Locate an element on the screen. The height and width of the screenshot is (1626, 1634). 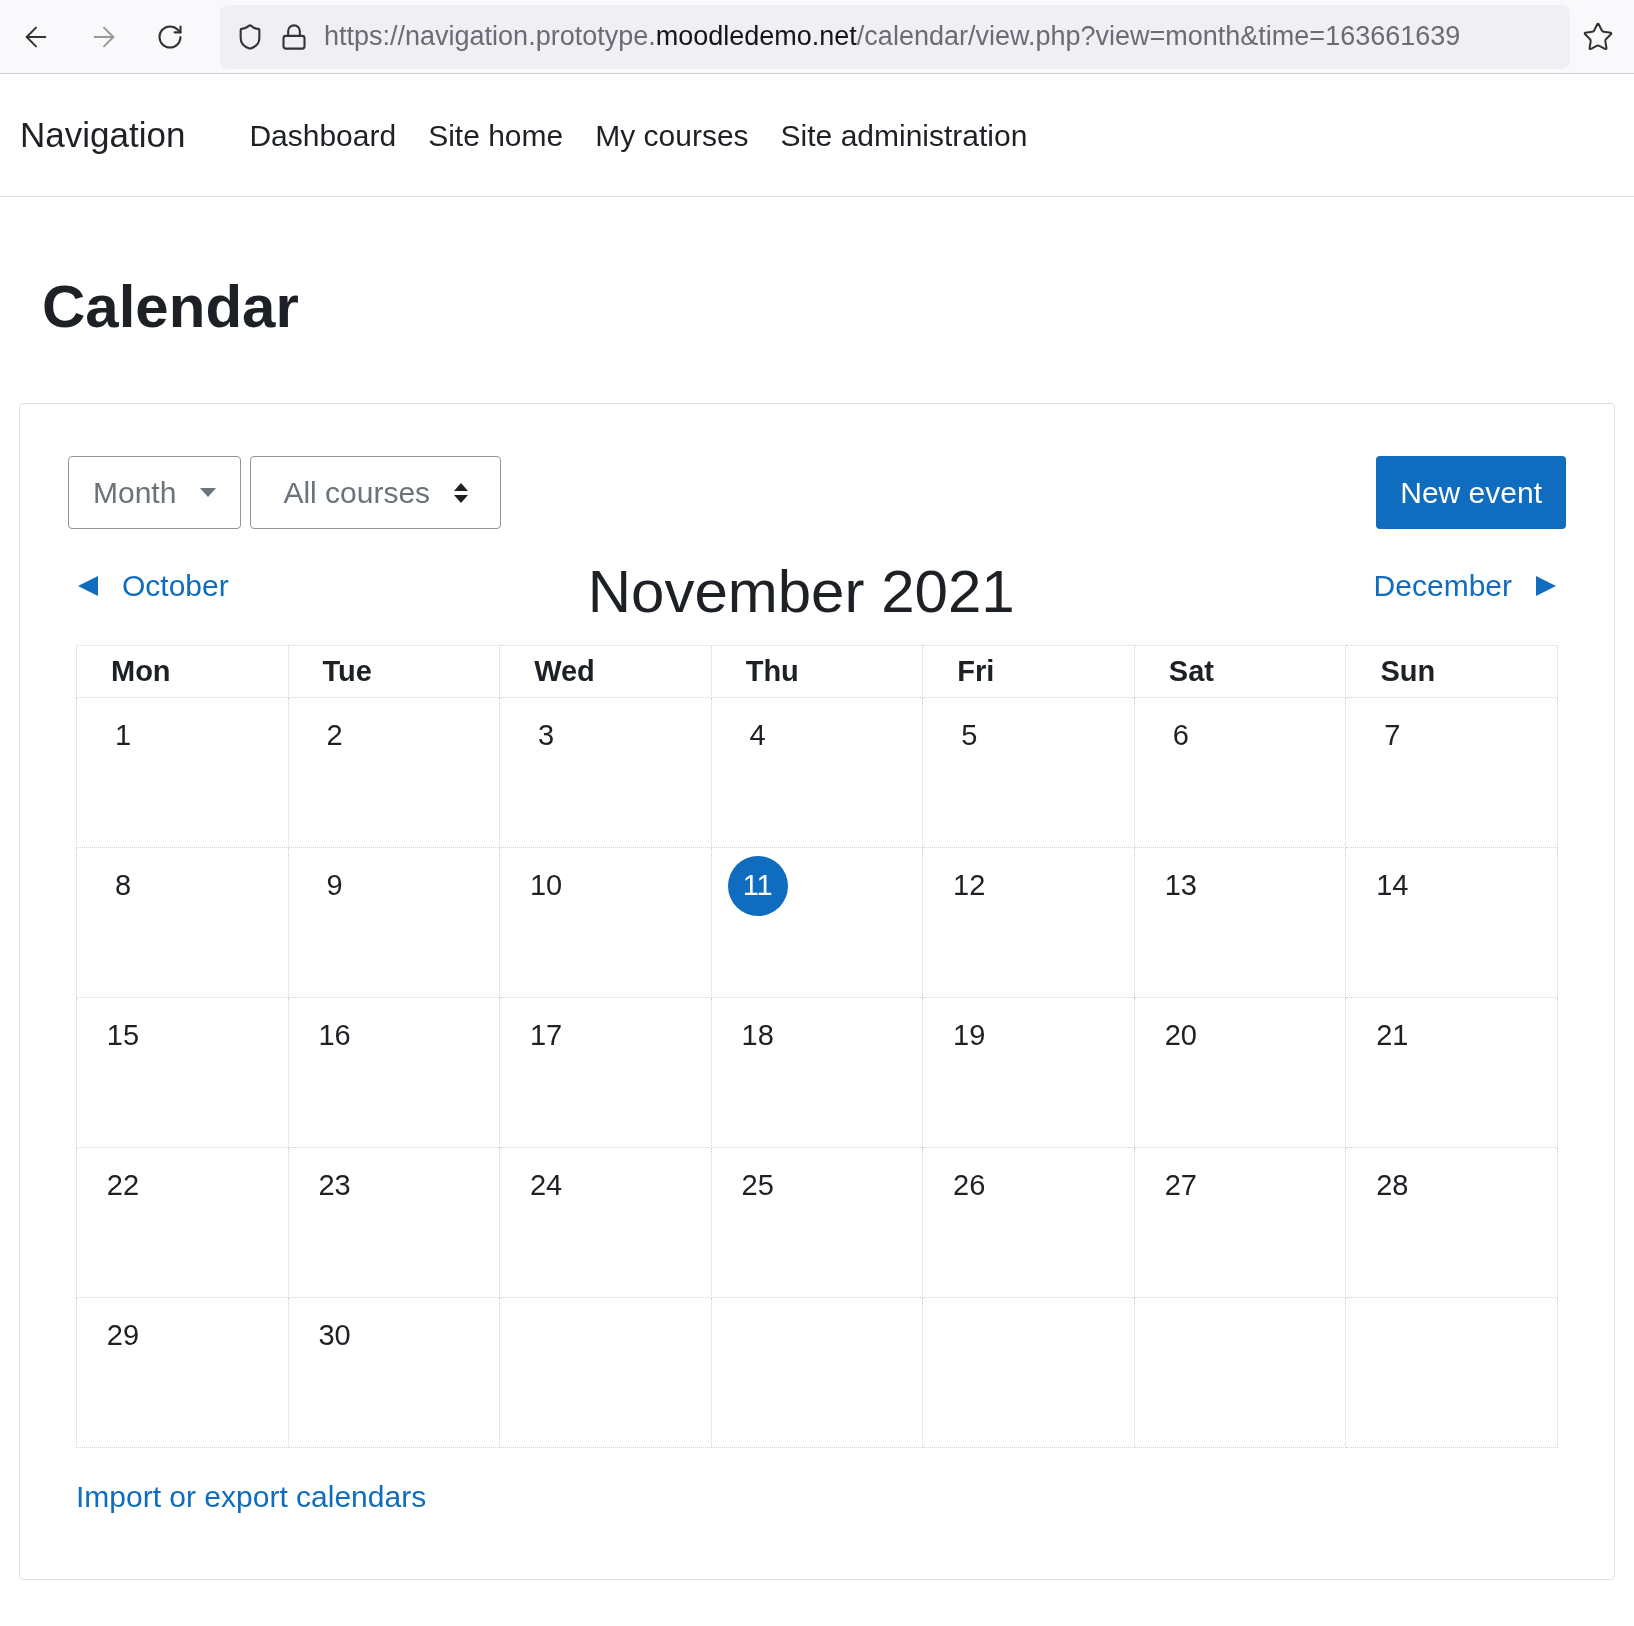
bookmark-star-icon is located at coordinates (1598, 36).